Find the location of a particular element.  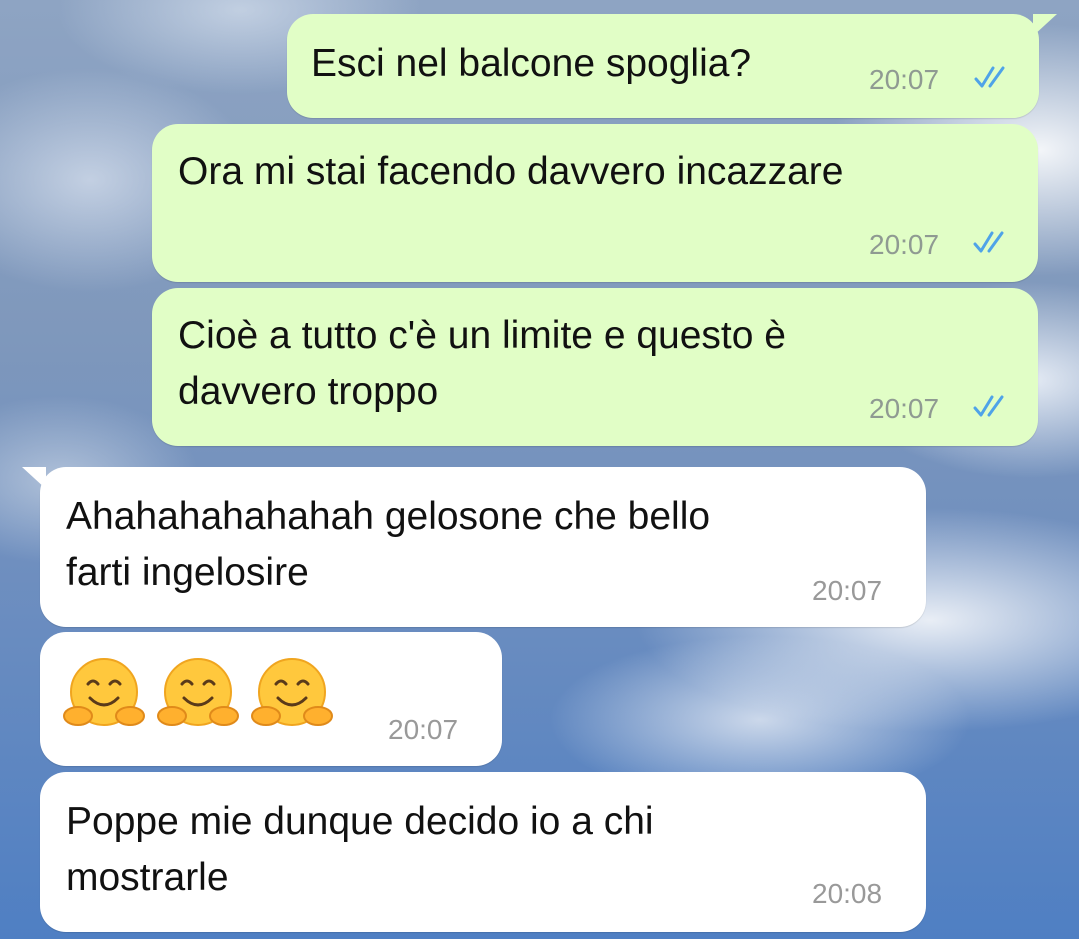

message-bubble-incoming: 20:07 is located at coordinates (271, 699).